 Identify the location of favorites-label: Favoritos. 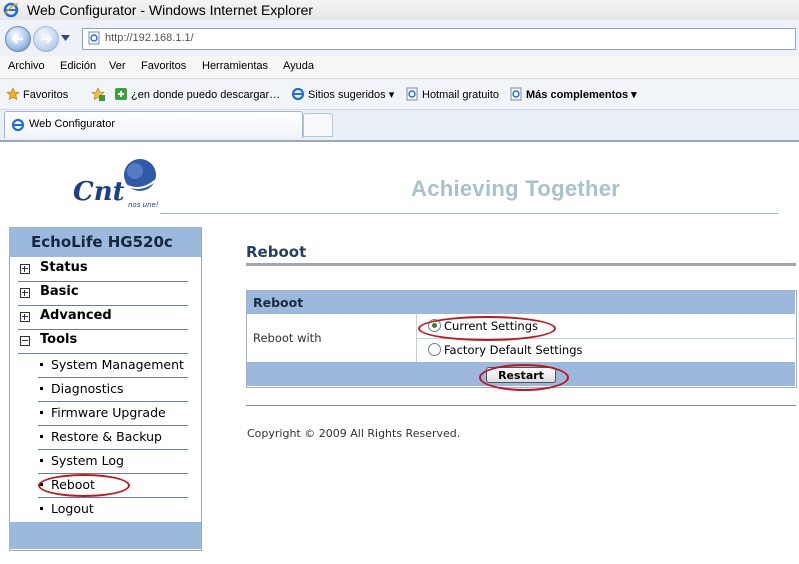
(46, 95).